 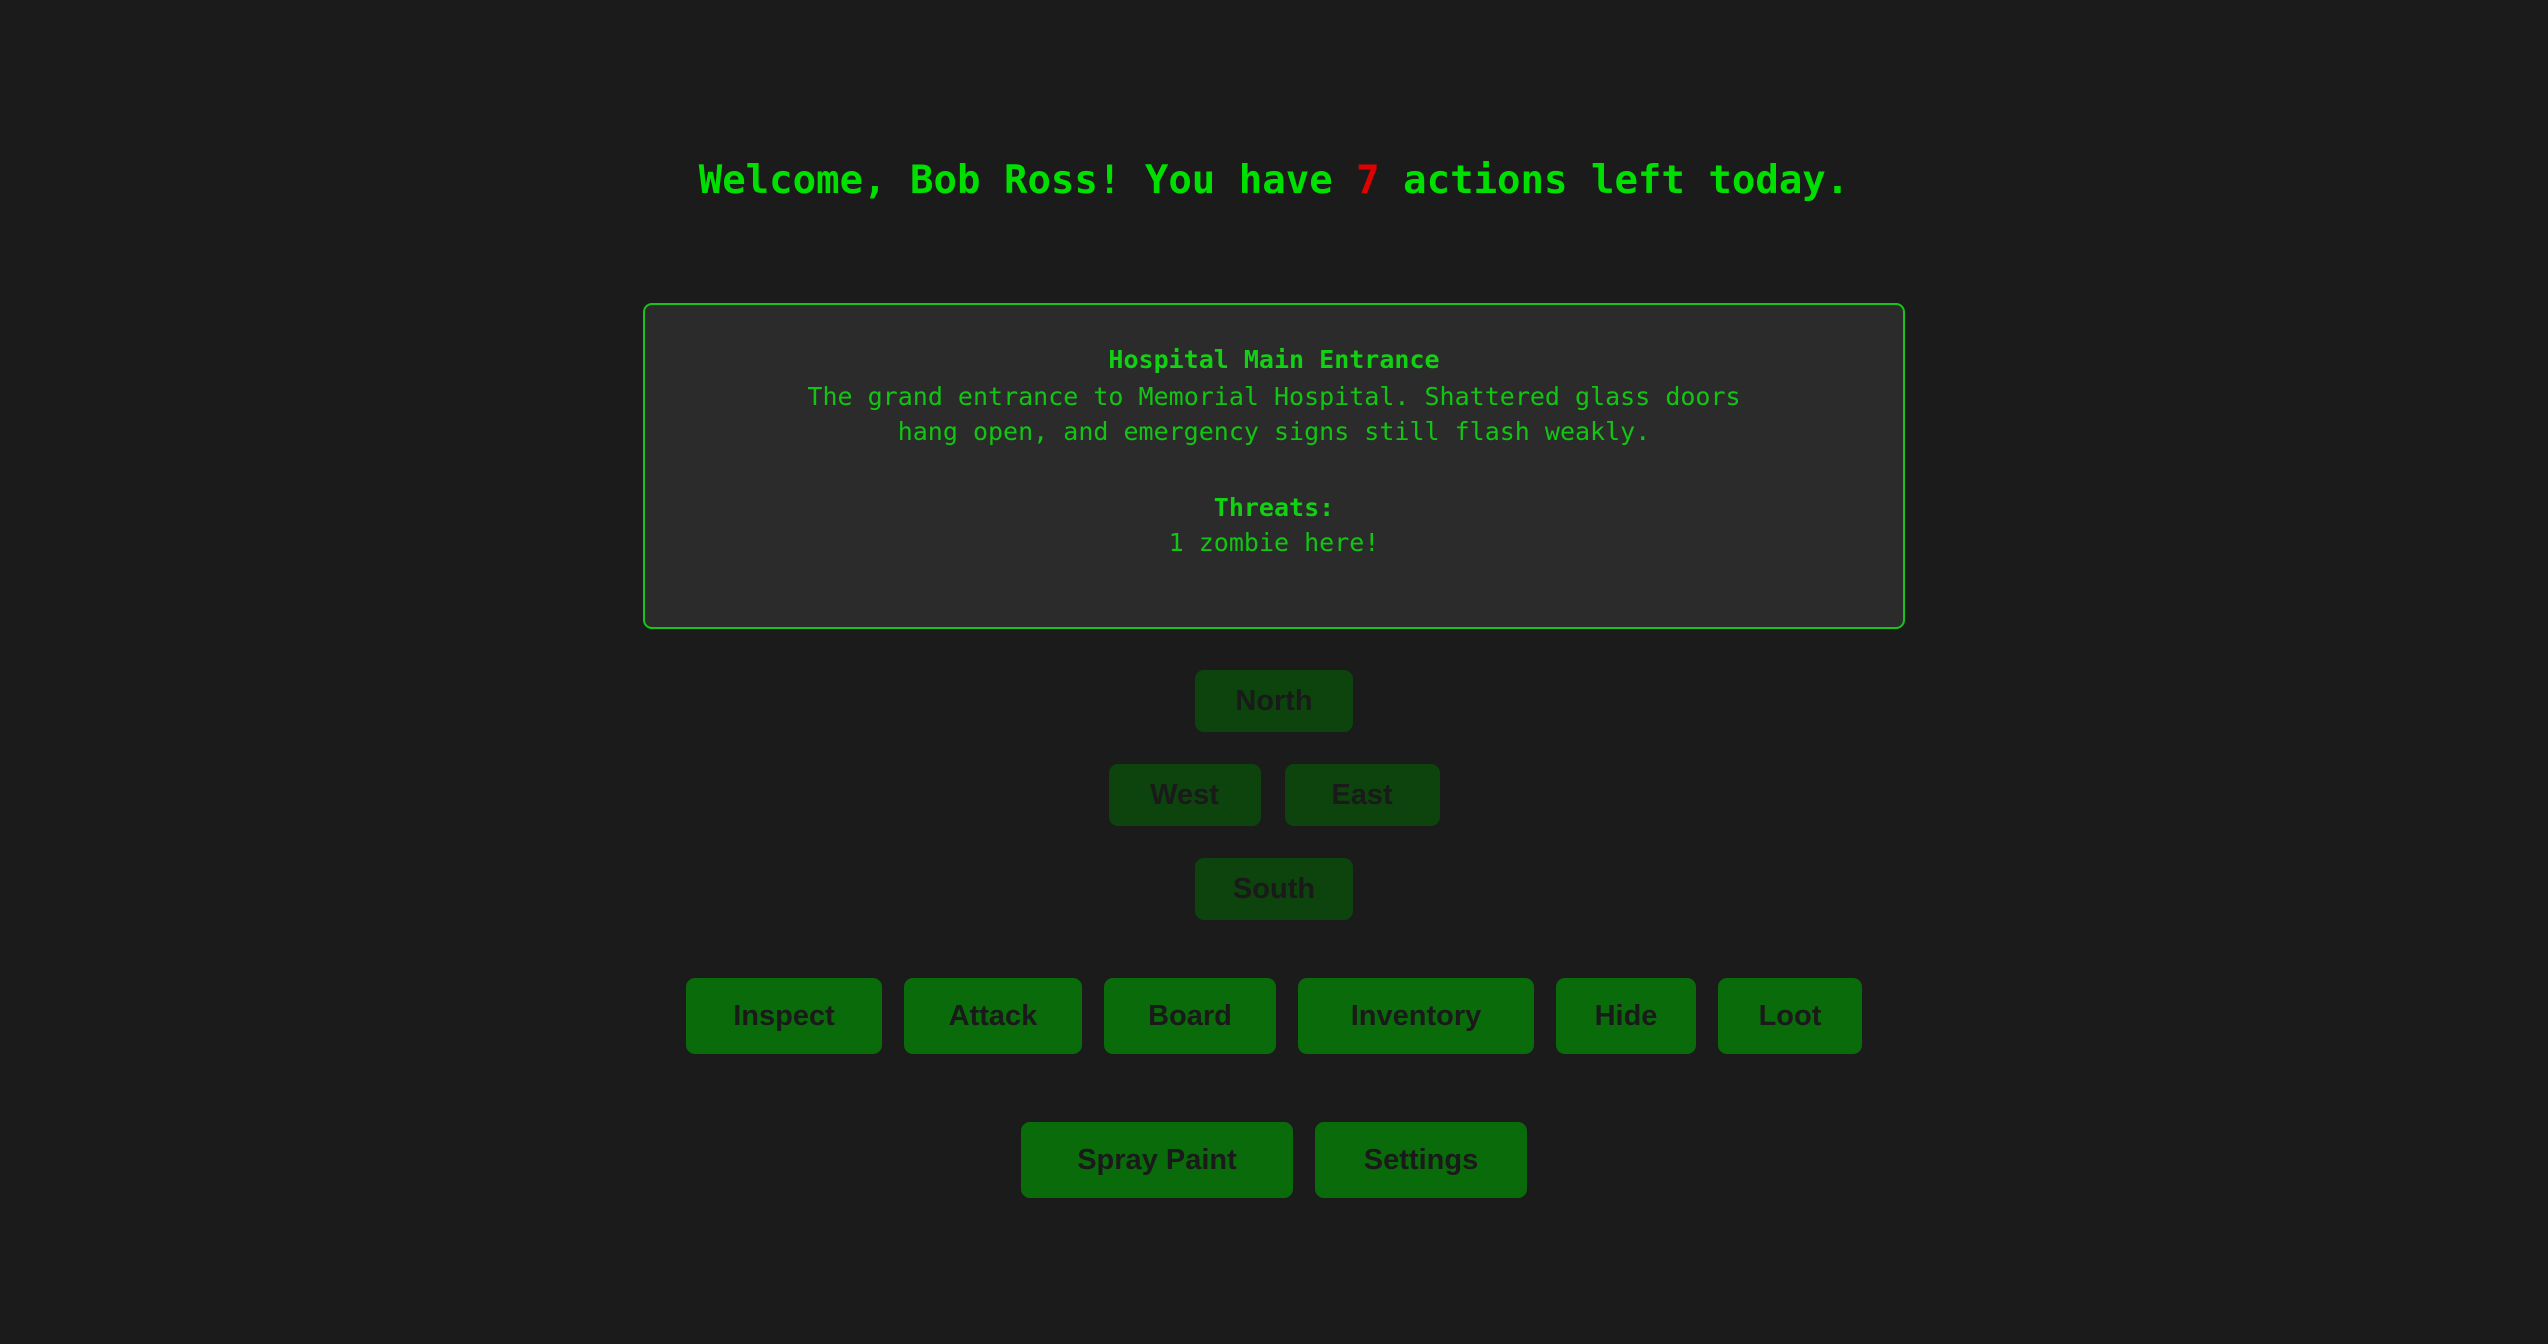 I want to click on spray-paint-button: Spray Paint, so click(x=1157, y=1160).